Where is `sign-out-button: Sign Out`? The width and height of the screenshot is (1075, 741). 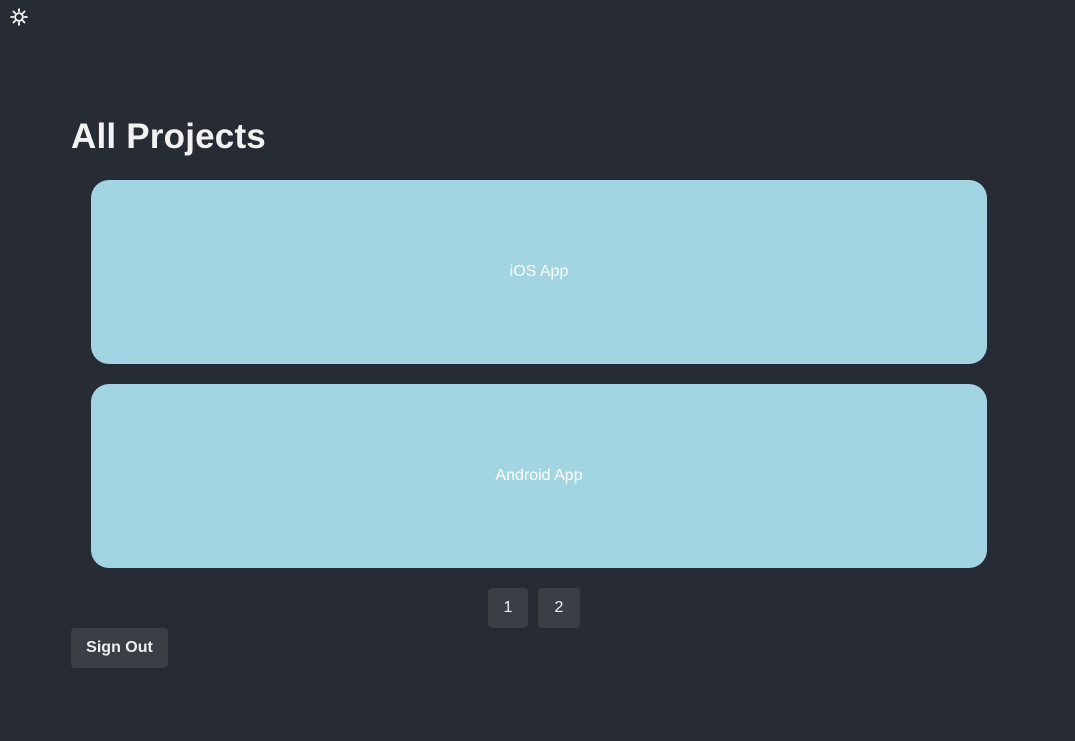
sign-out-button: Sign Out is located at coordinates (119, 648).